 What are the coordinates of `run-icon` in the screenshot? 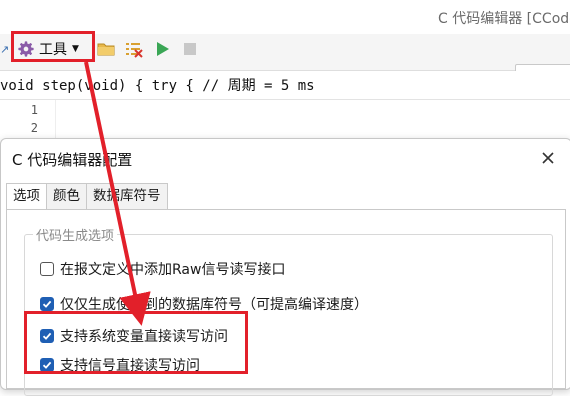 It's located at (162, 49).